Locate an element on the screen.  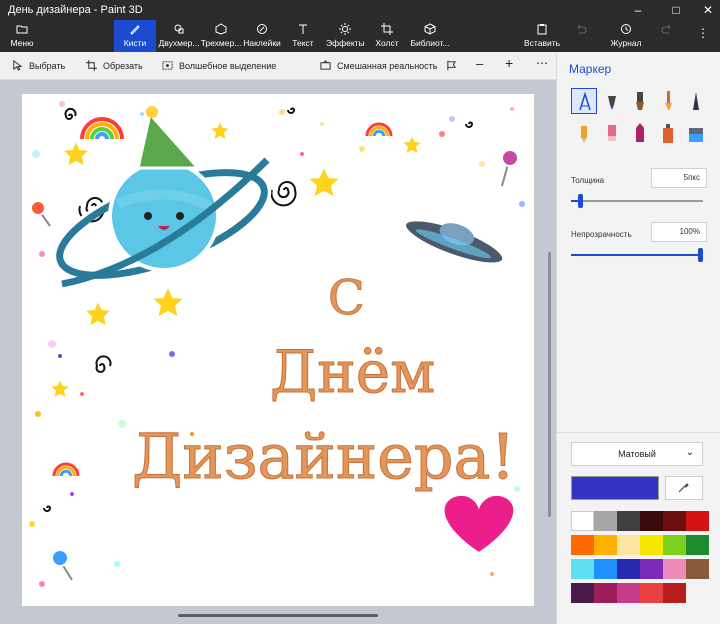
current-color-swatch is located at coordinates (615, 488).